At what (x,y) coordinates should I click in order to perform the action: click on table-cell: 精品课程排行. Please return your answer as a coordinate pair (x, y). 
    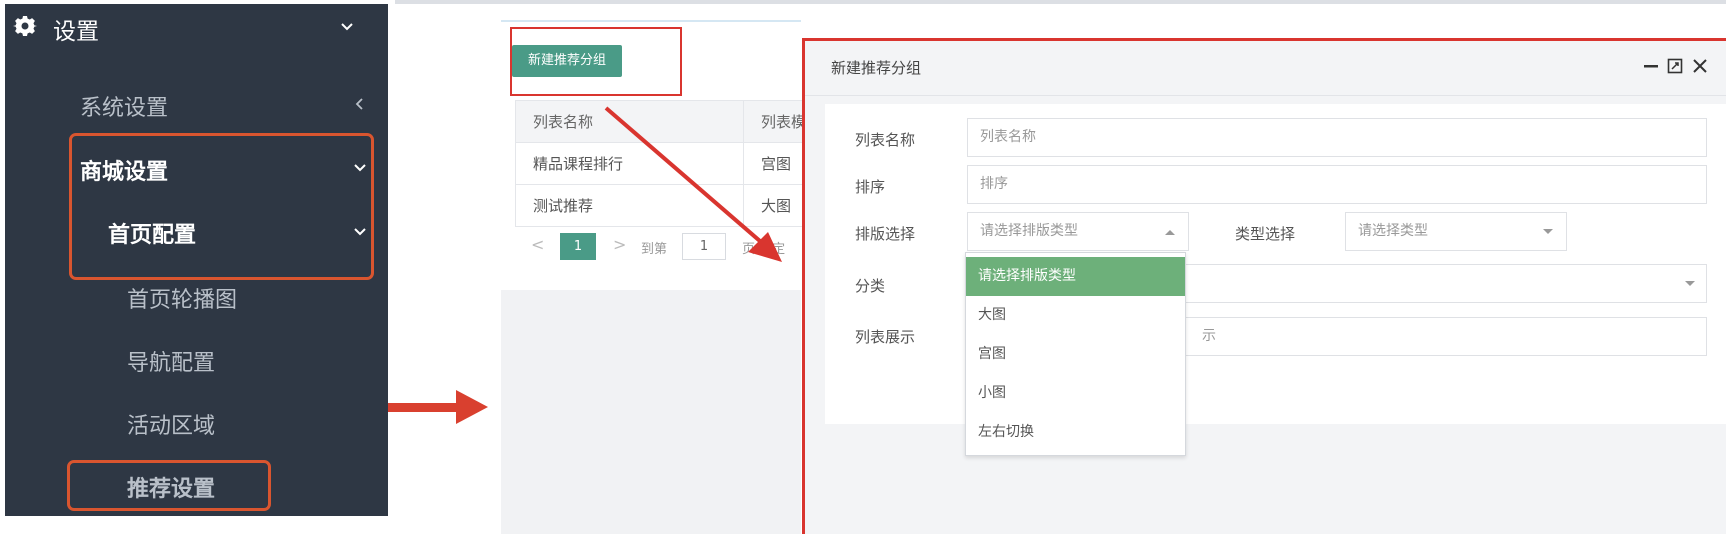
    Looking at the image, I should click on (629, 163).